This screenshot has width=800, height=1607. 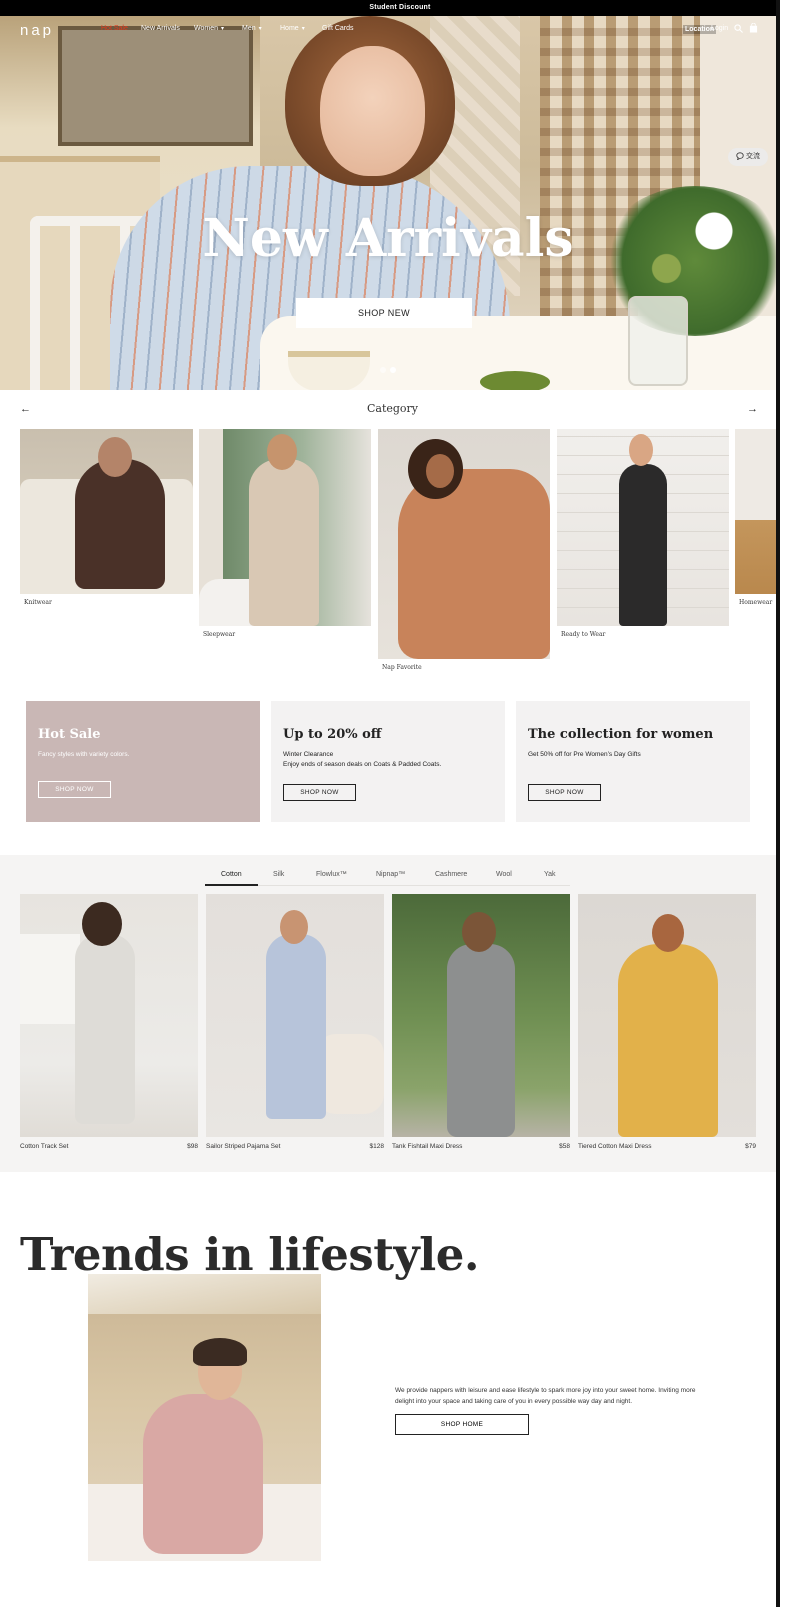 What do you see at coordinates (383, 370) in the screenshot?
I see `carousel-dot` at bounding box center [383, 370].